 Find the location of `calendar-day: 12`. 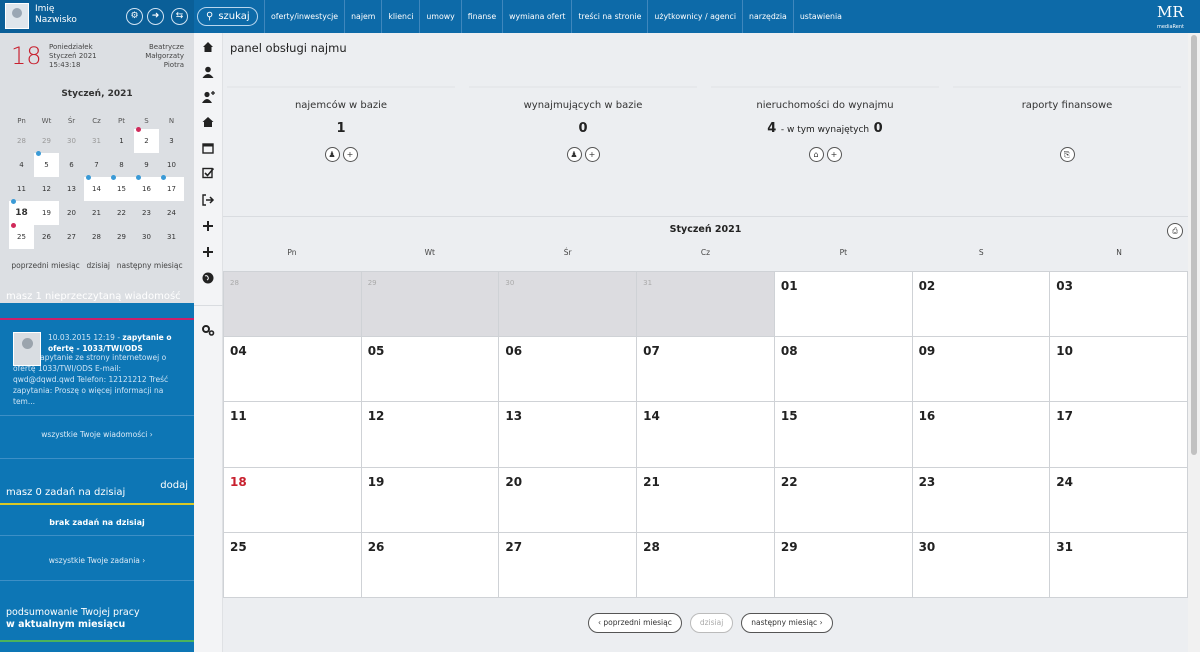

calendar-day: 12 is located at coordinates (430, 435).